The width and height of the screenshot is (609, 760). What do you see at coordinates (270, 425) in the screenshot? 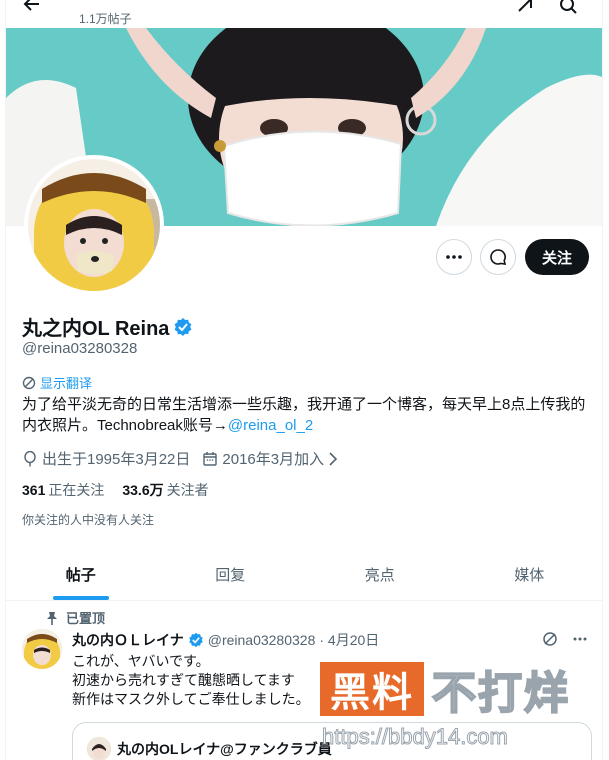
I see `bio-link: @reina_ol_2` at bounding box center [270, 425].